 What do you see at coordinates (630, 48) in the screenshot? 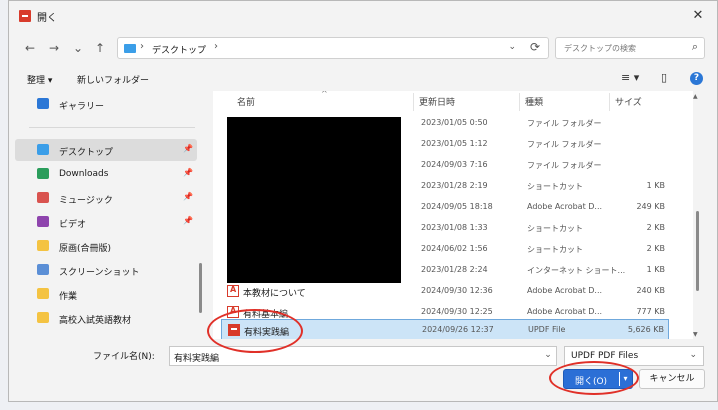
I see `search-input: デスクトップの検索 ⌕` at bounding box center [630, 48].